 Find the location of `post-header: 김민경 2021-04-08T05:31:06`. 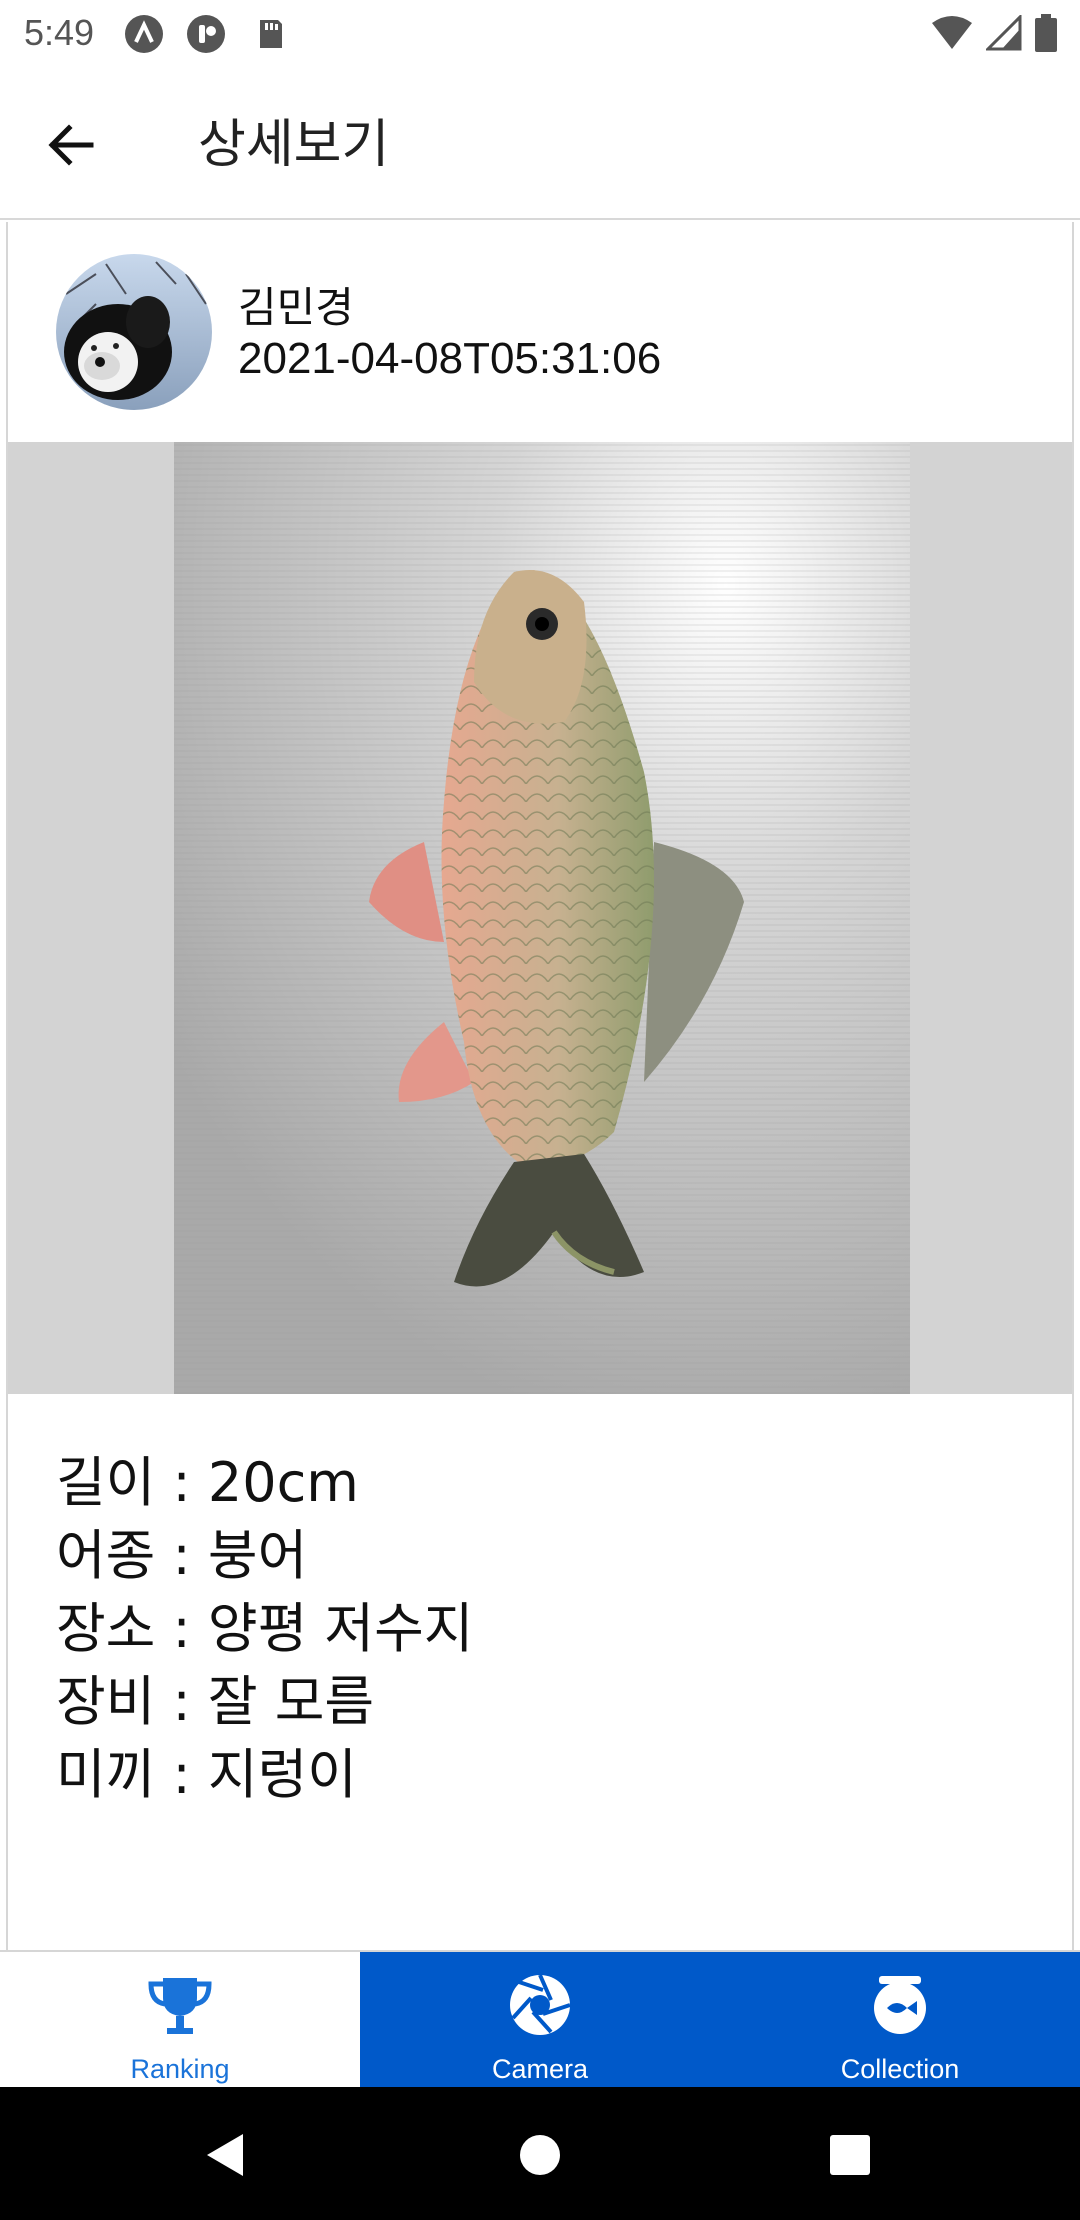

post-header: 김민경 2021-04-08T05:31:06 is located at coordinates (540, 332).